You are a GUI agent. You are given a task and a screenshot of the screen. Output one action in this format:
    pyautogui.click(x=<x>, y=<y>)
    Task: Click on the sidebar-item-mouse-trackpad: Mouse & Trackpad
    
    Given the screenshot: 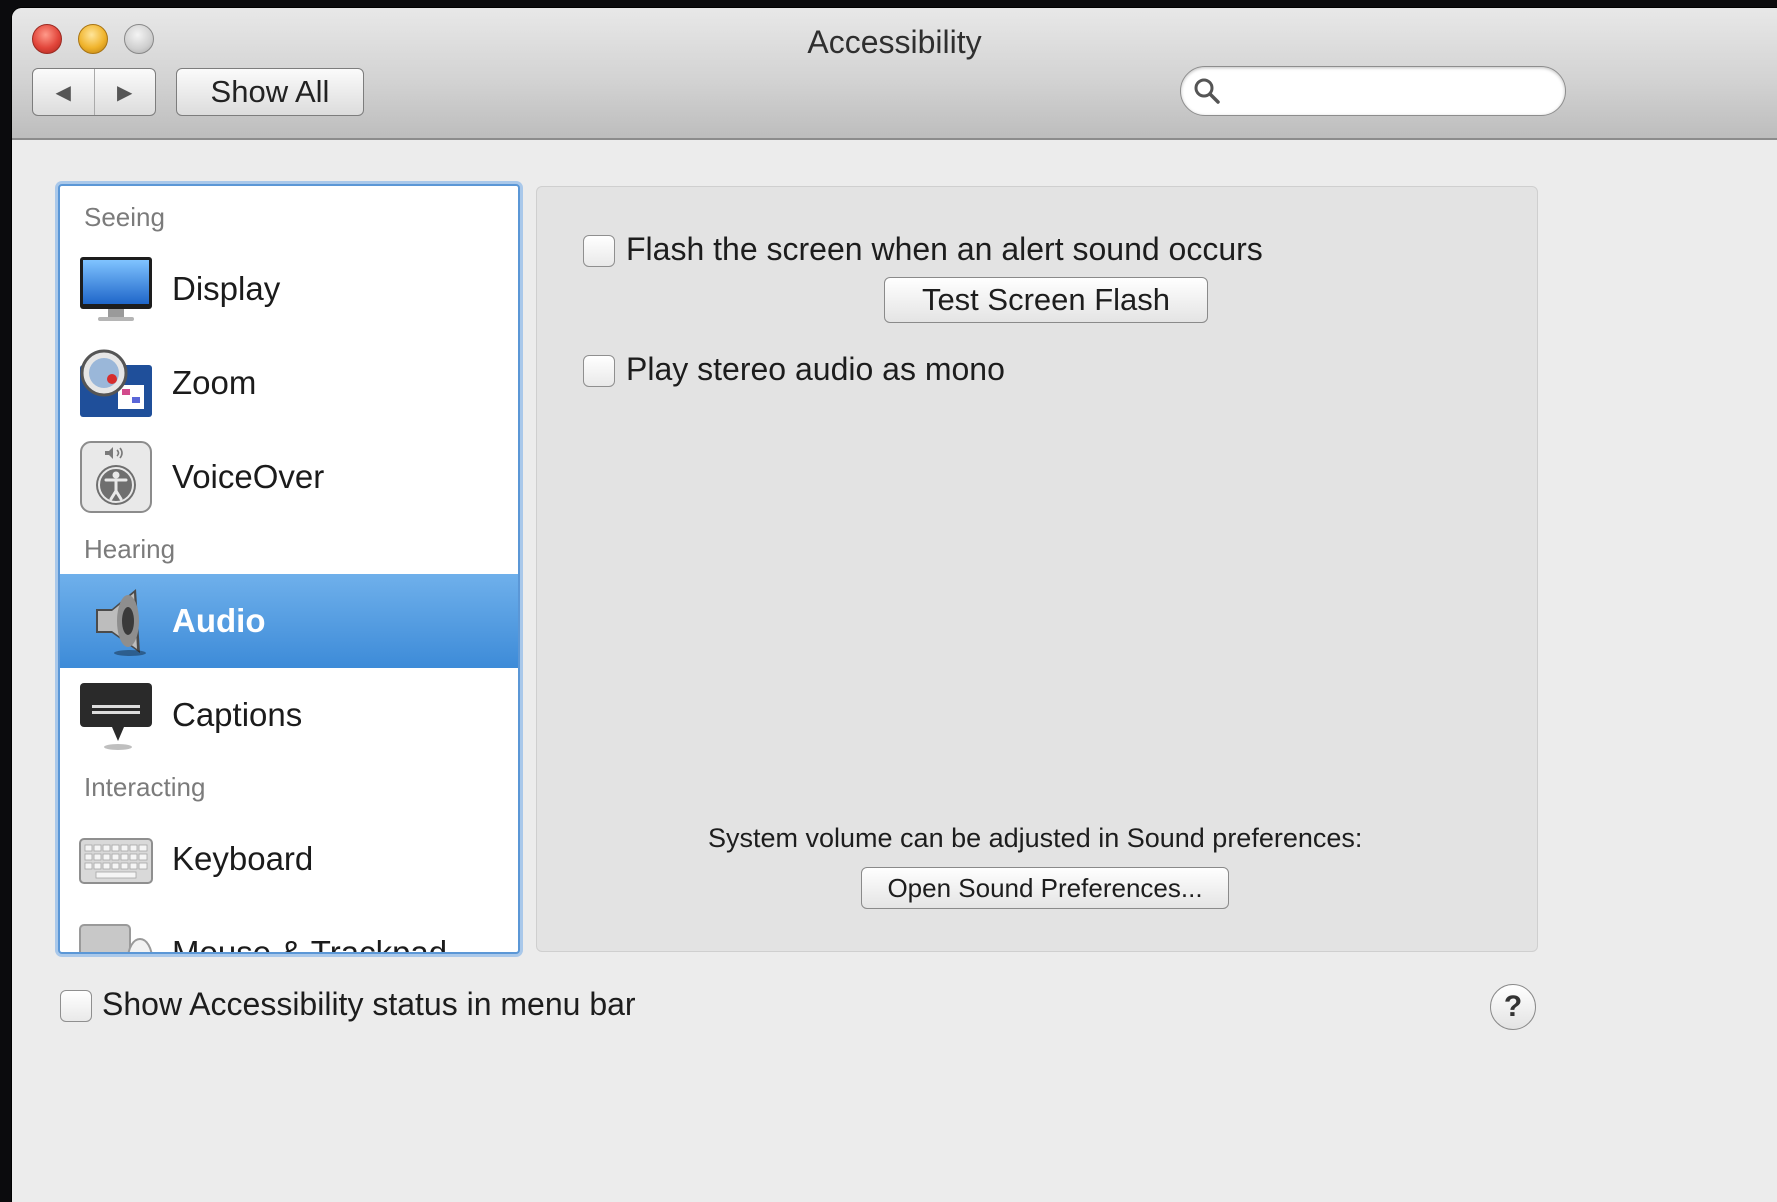 What is the action you would take?
    pyautogui.click(x=289, y=930)
    